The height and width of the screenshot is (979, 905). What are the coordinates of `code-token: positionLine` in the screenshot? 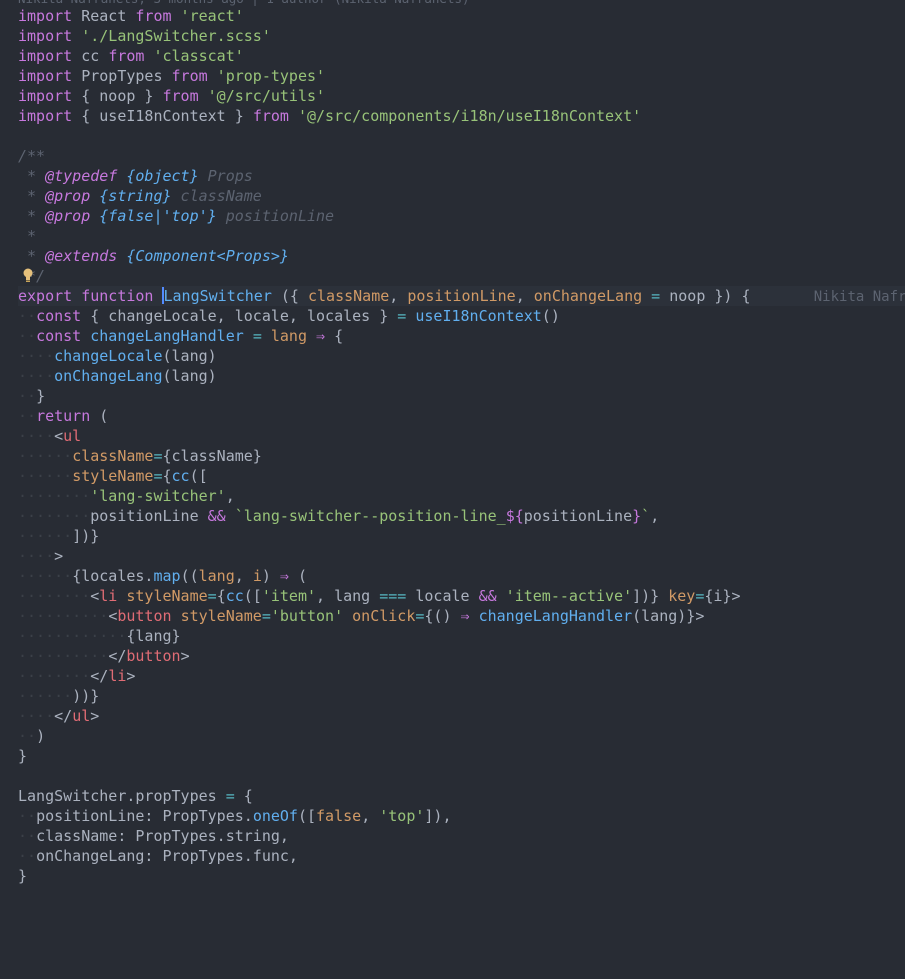 It's located at (149, 516).